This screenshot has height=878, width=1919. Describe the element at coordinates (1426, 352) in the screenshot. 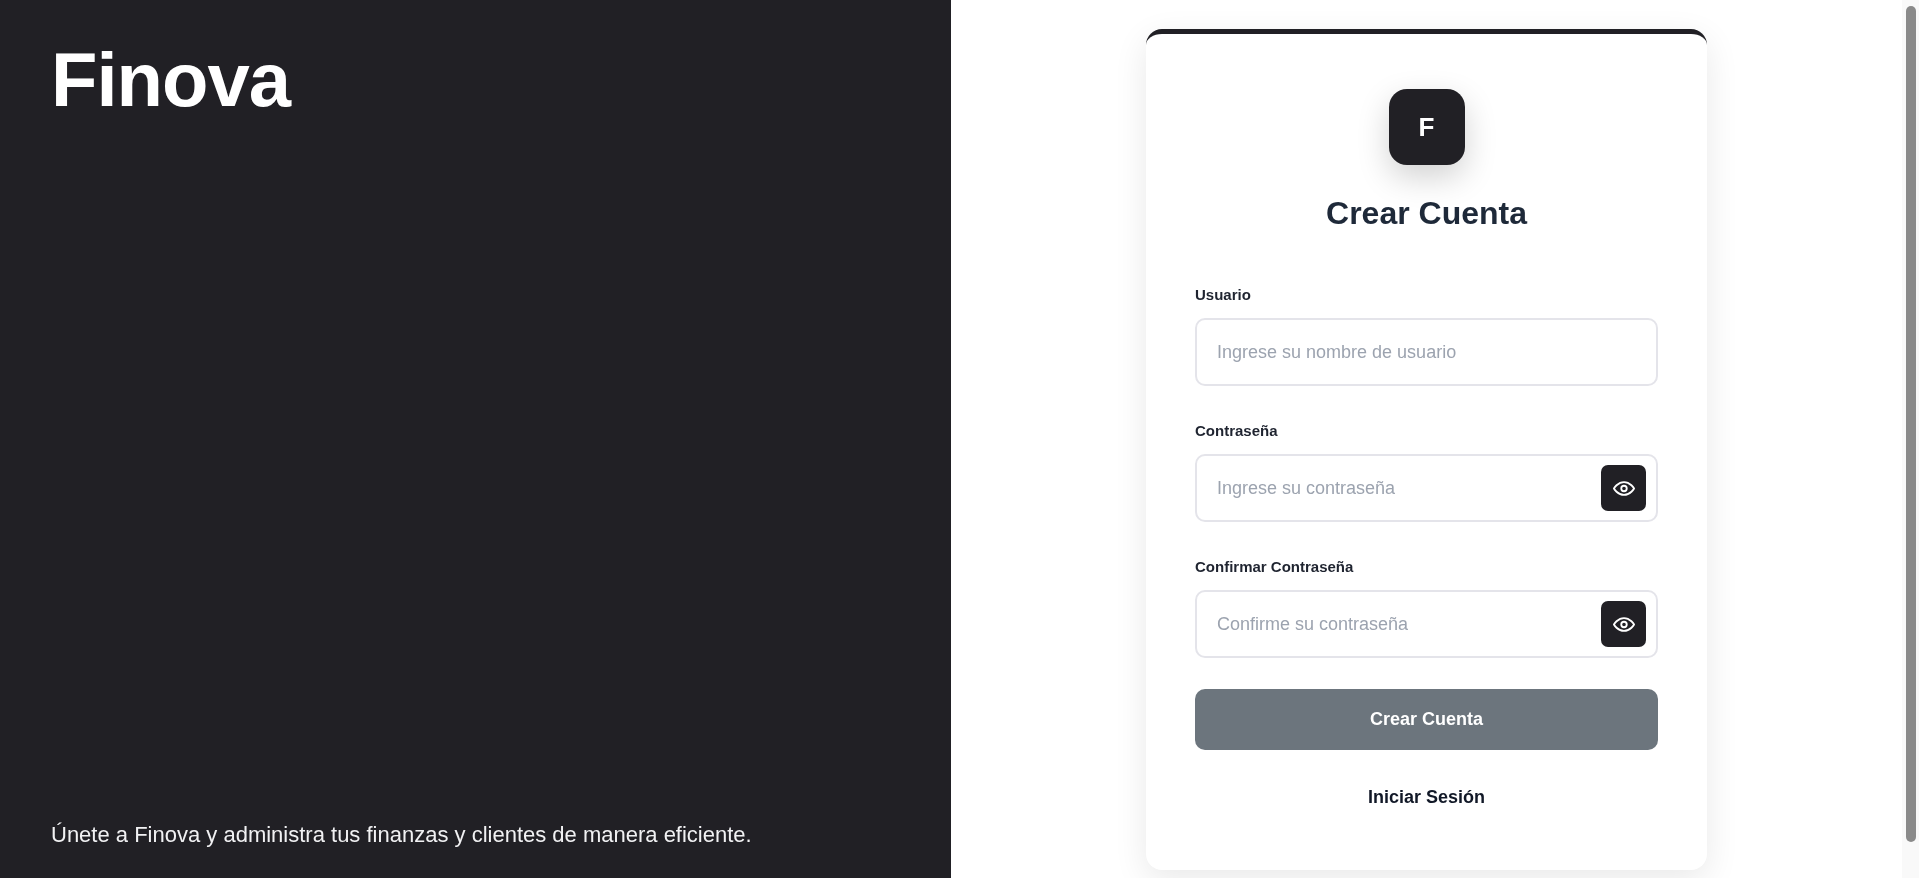

I see `username-field: Ingrese su nombre de usuario` at that location.